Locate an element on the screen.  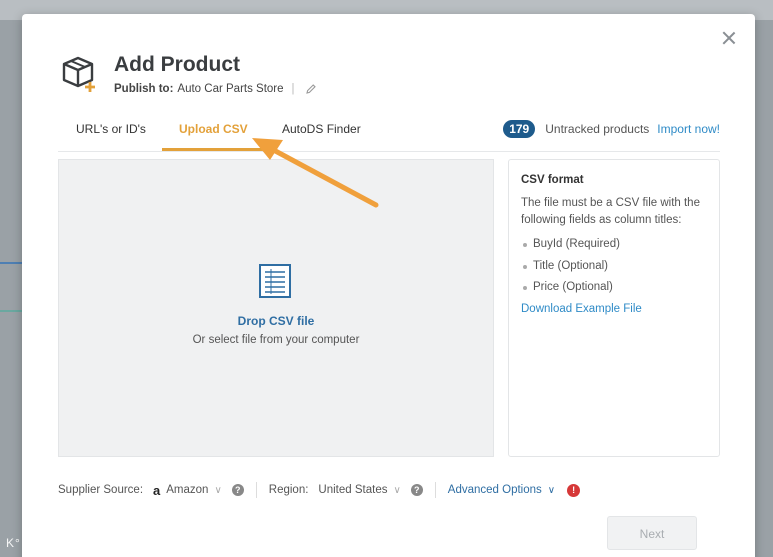
box-add-icon is located at coordinates (78, 74).